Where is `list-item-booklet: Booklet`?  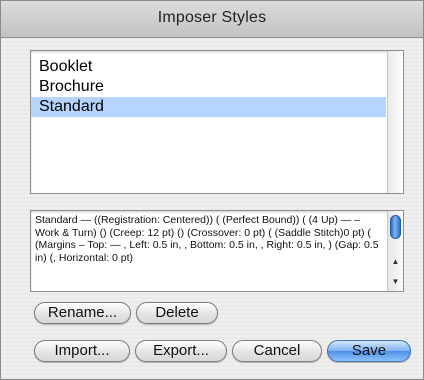 list-item-booklet: Booklet is located at coordinates (208, 67).